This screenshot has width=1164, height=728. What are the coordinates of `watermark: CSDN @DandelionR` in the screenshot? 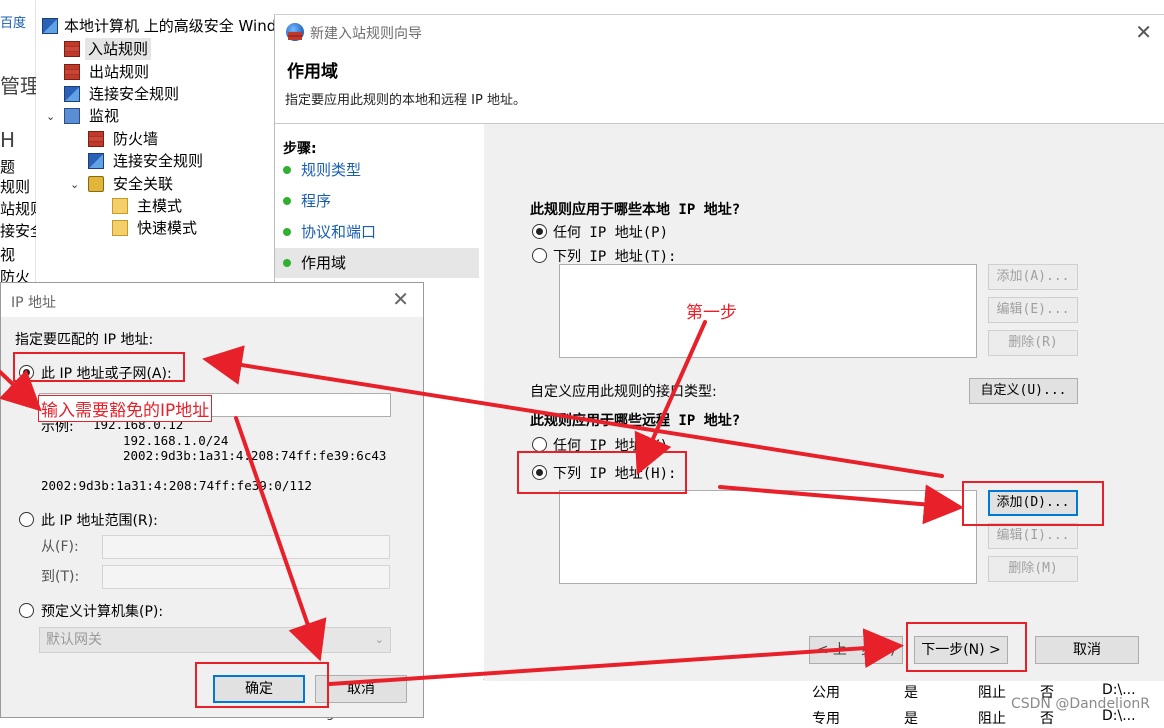 It's located at (1080, 704).